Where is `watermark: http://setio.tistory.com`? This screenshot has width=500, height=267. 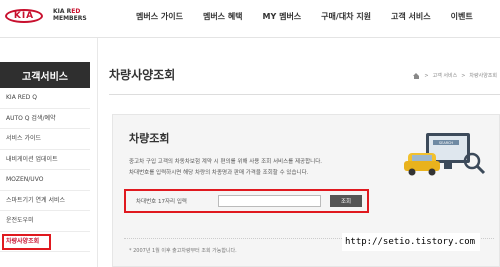
watermark: http://setio.tistory.com is located at coordinates (411, 242).